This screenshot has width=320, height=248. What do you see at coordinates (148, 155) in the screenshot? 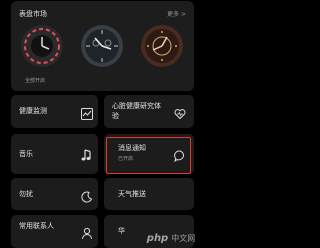
I see `notifications-highlight` at bounding box center [148, 155].